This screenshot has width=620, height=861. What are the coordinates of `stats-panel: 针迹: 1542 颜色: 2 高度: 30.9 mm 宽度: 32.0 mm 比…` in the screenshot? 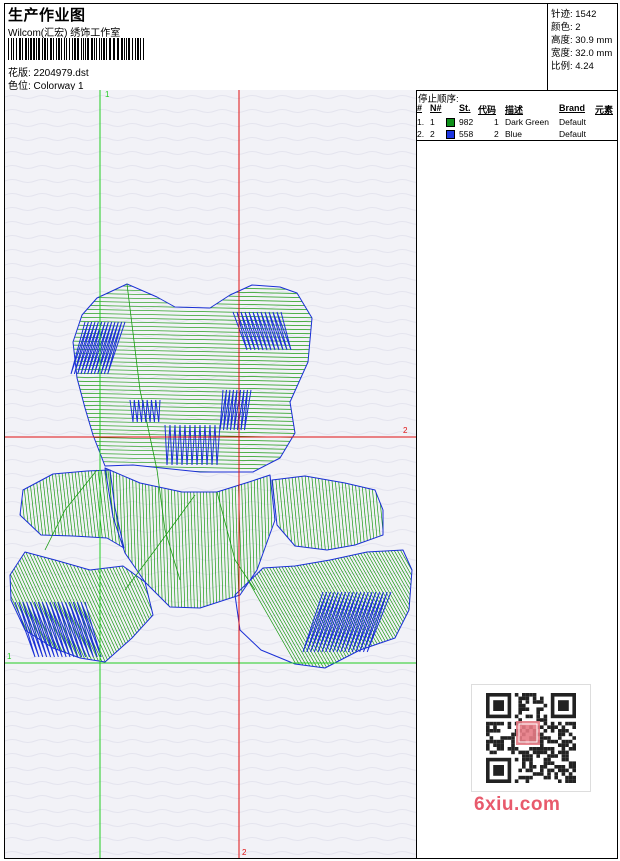 It's located at (582, 47).